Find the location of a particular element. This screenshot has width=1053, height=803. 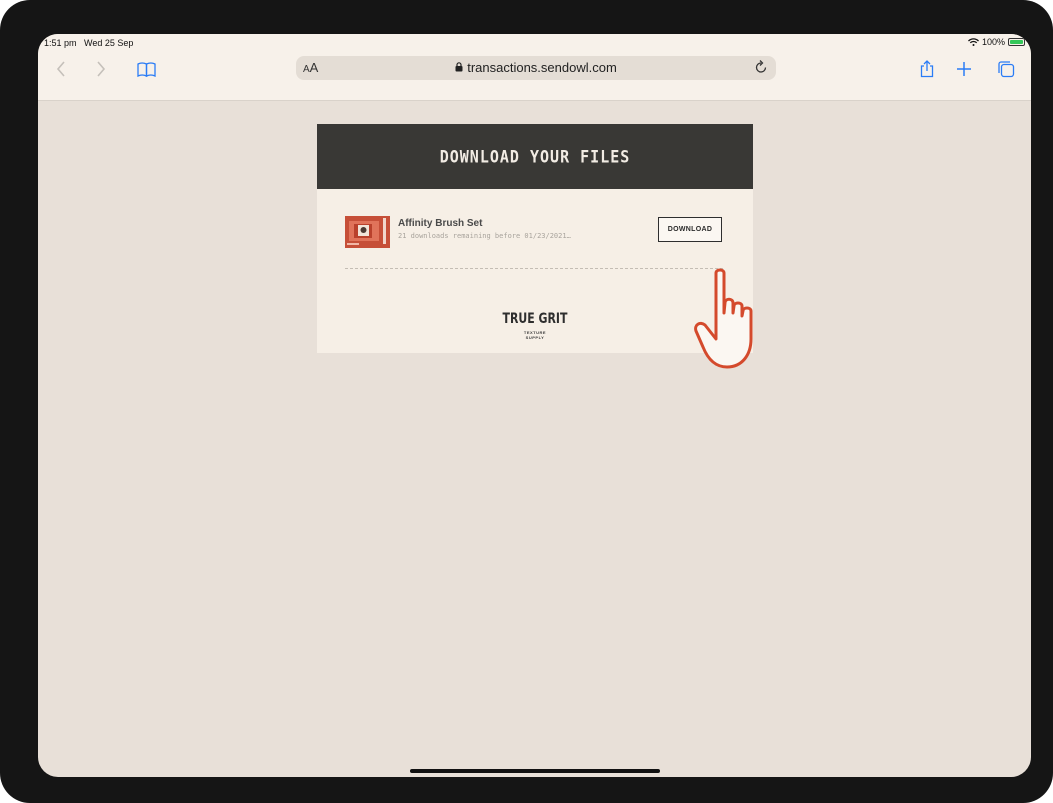

back-button is located at coordinates (61, 69).